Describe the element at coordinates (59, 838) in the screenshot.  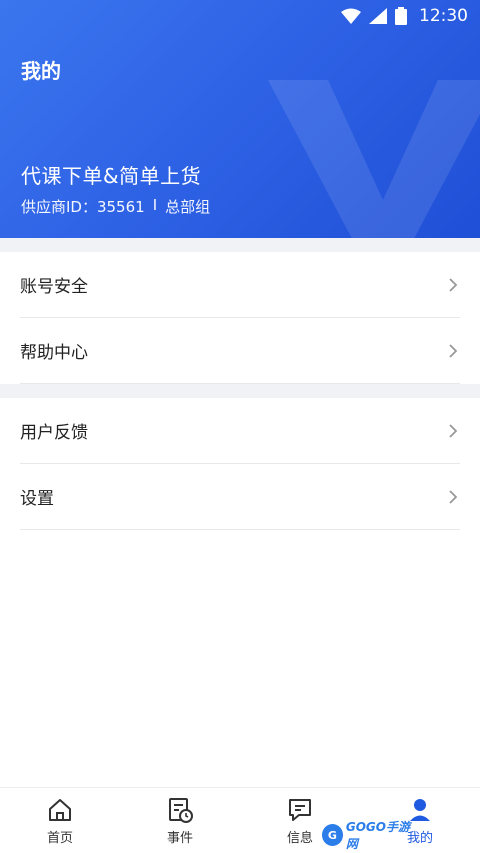
I see `tab-label: 首页` at that location.